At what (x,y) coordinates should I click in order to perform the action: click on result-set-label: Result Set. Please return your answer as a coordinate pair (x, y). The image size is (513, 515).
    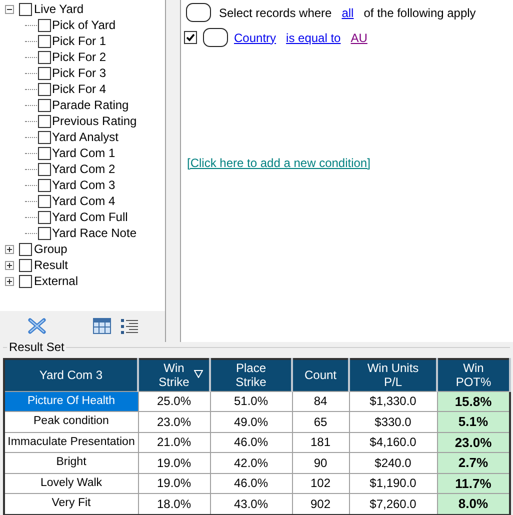
    Looking at the image, I should click on (36, 347).